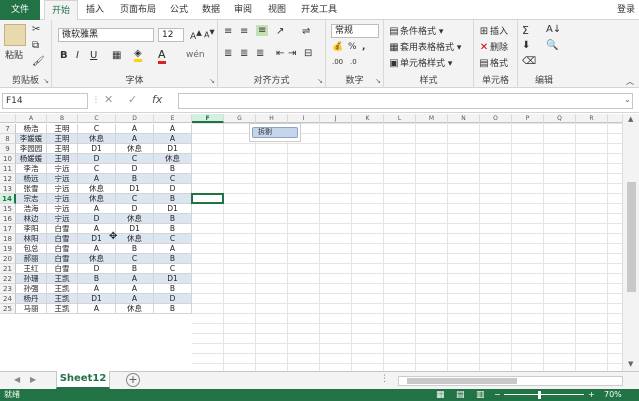  I want to click on floating-shape: 拆剔, so click(275, 132).